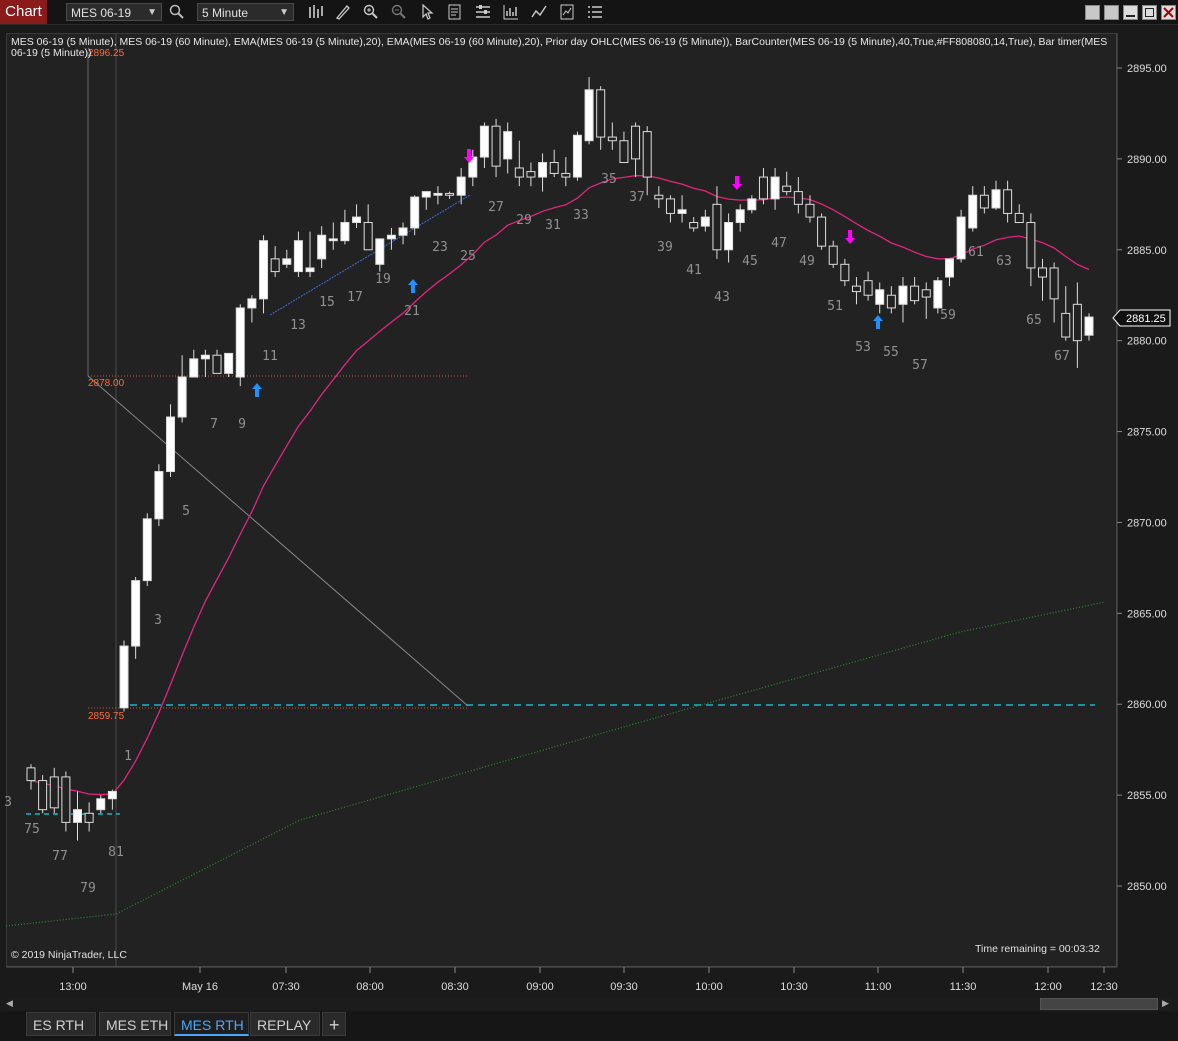 The image size is (1178, 1041). What do you see at coordinates (1147, 433) in the screenshot?
I see `y-tick-label: 2875.00` at bounding box center [1147, 433].